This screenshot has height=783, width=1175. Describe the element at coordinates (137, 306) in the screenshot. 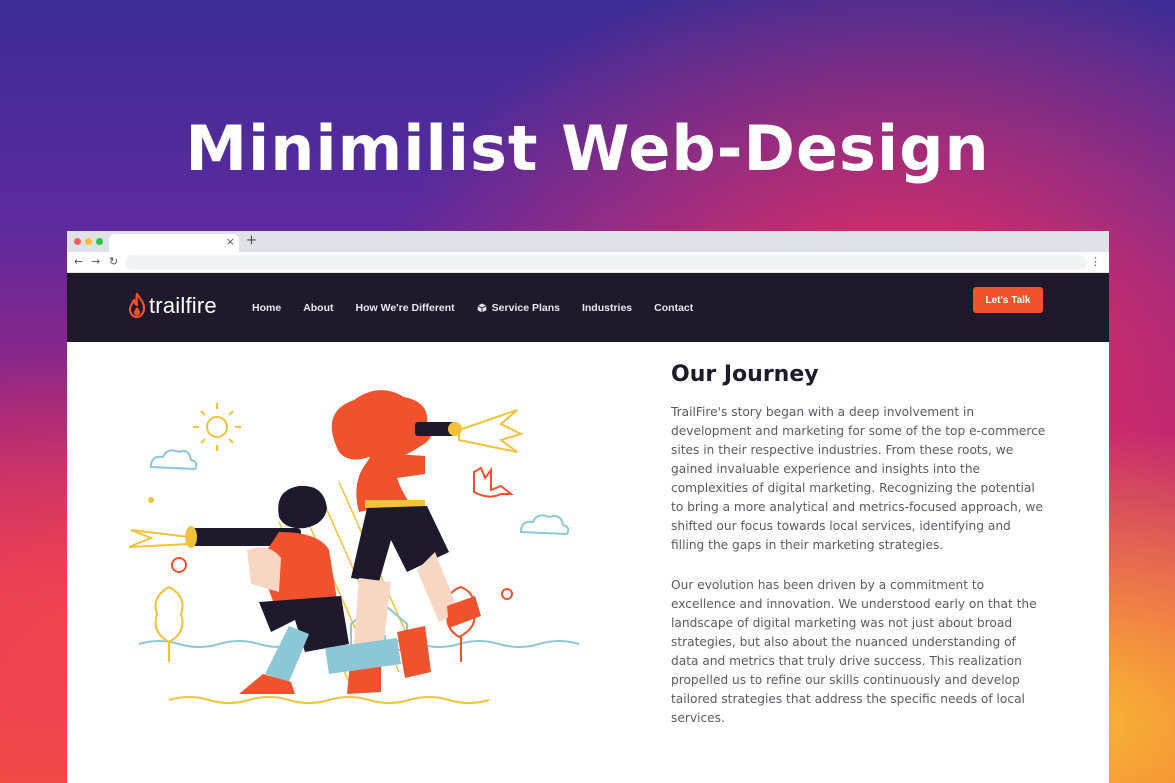

I see `flame-icon` at that location.